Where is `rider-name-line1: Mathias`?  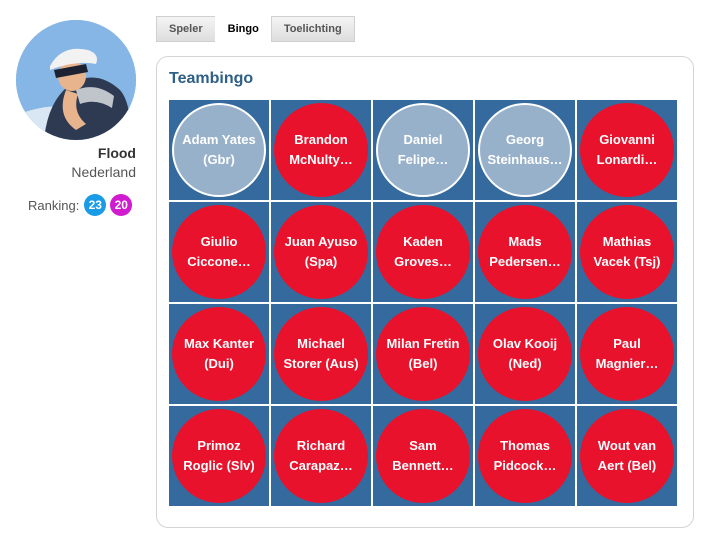
rider-name-line1: Mathias is located at coordinates (627, 241).